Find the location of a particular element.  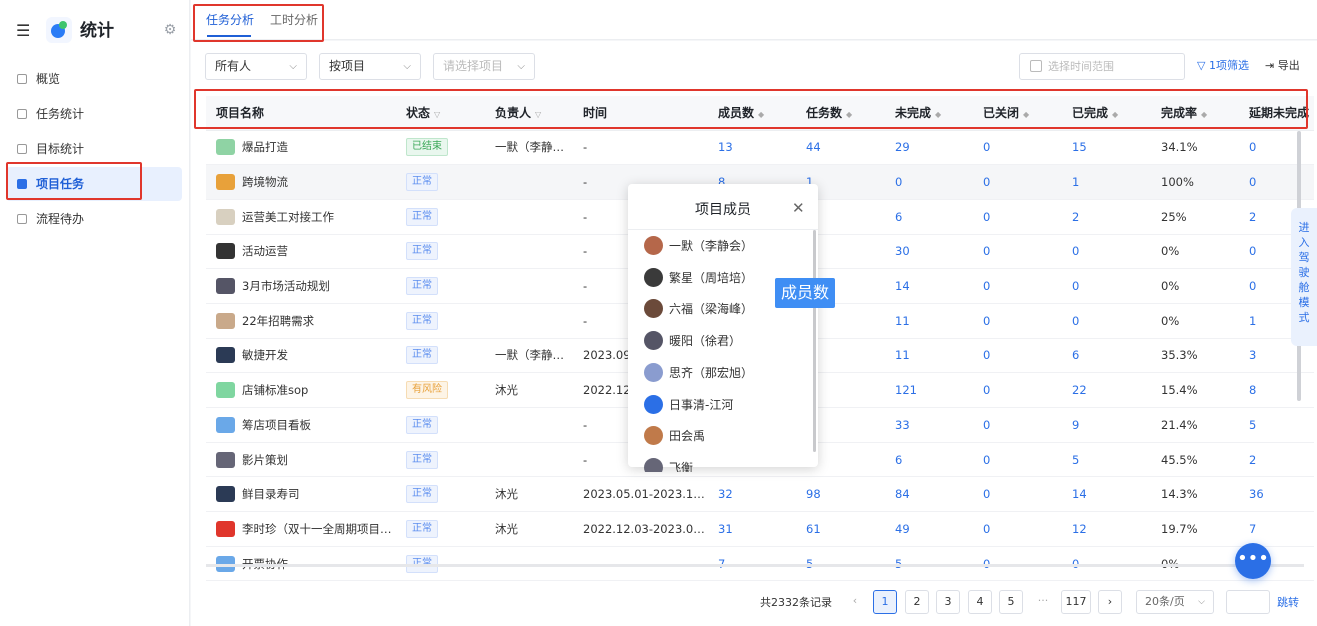

members-cell: 32 is located at coordinates (752, 494).